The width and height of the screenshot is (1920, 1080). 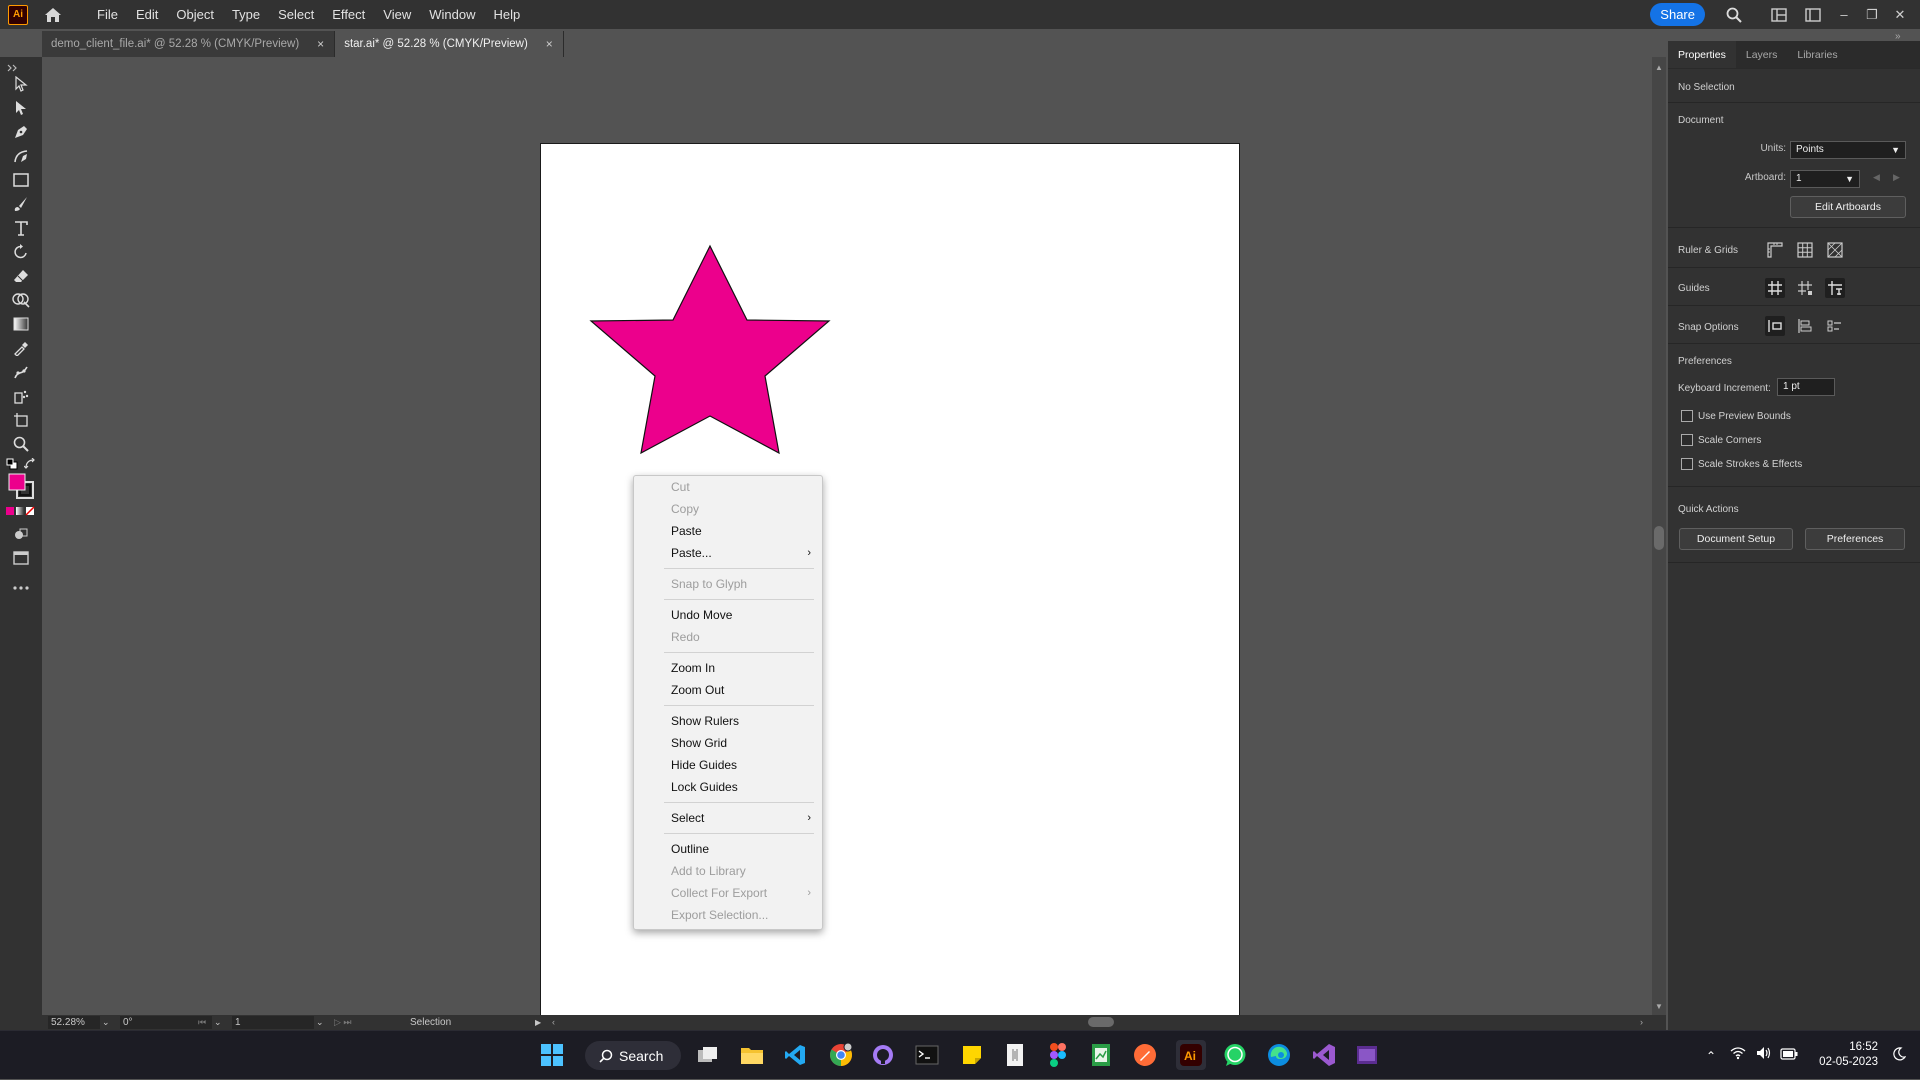 What do you see at coordinates (1058, 1055) in the screenshot?
I see `figma-icon` at bounding box center [1058, 1055].